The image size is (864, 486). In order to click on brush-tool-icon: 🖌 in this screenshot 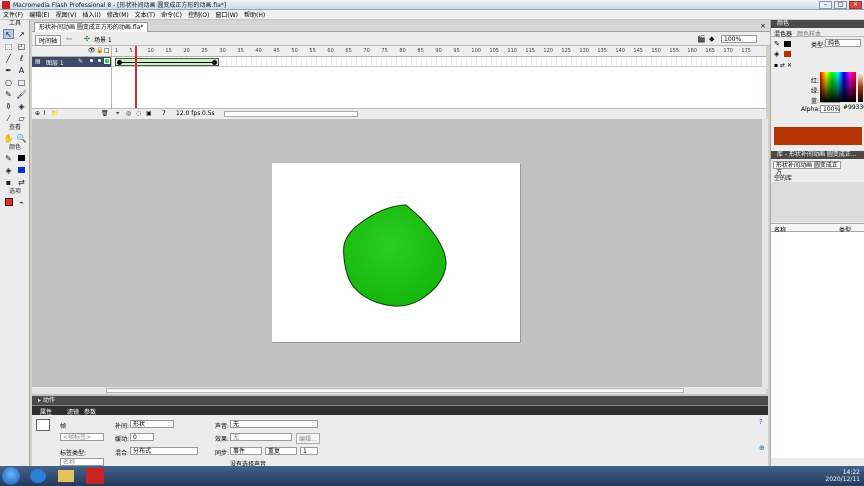, I will do `click(21, 94)`.